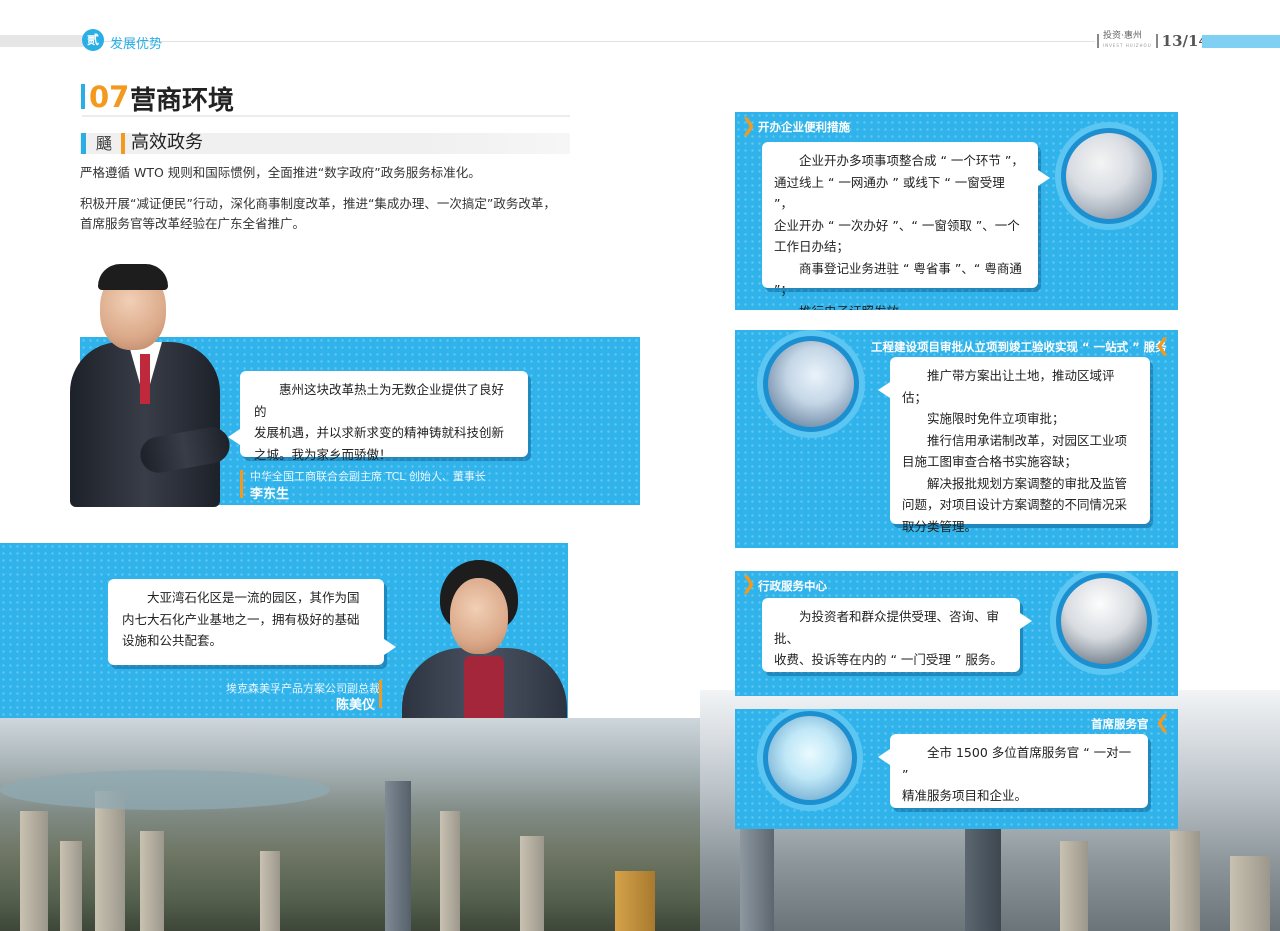 The height and width of the screenshot is (931, 1280). I want to click on panel-line: 企业开办 “ 一次办好 ”、“ 一窗领取 ”、一个, so click(897, 225).